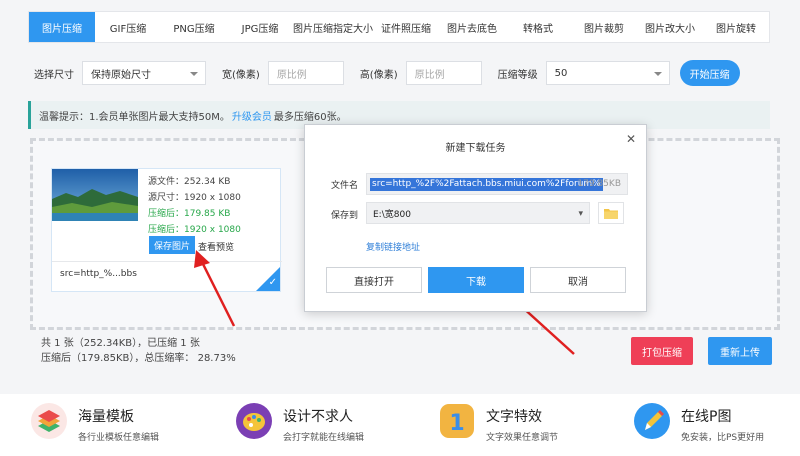 This screenshot has height=456, width=800. Describe the element at coordinates (522, 438) in the screenshot. I see `feature-desc: 文字效果任意调节` at that location.